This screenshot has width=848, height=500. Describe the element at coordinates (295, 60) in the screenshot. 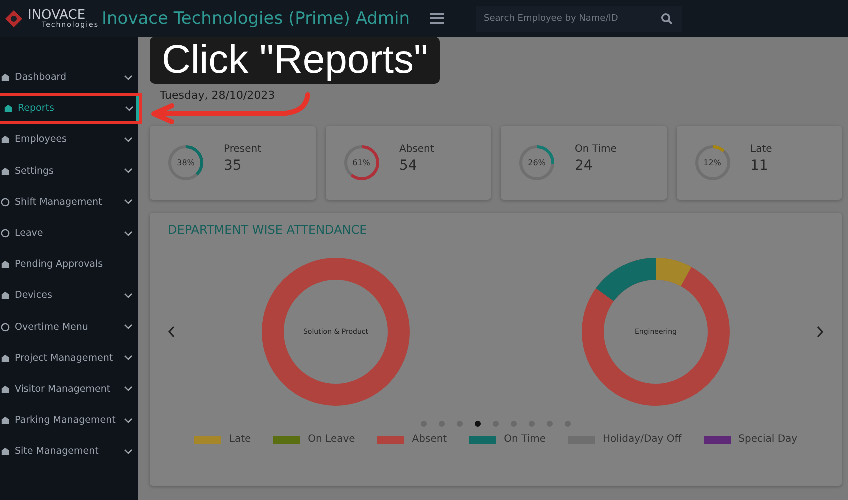

I see `caption-overlay: Click "Reports"` at that location.